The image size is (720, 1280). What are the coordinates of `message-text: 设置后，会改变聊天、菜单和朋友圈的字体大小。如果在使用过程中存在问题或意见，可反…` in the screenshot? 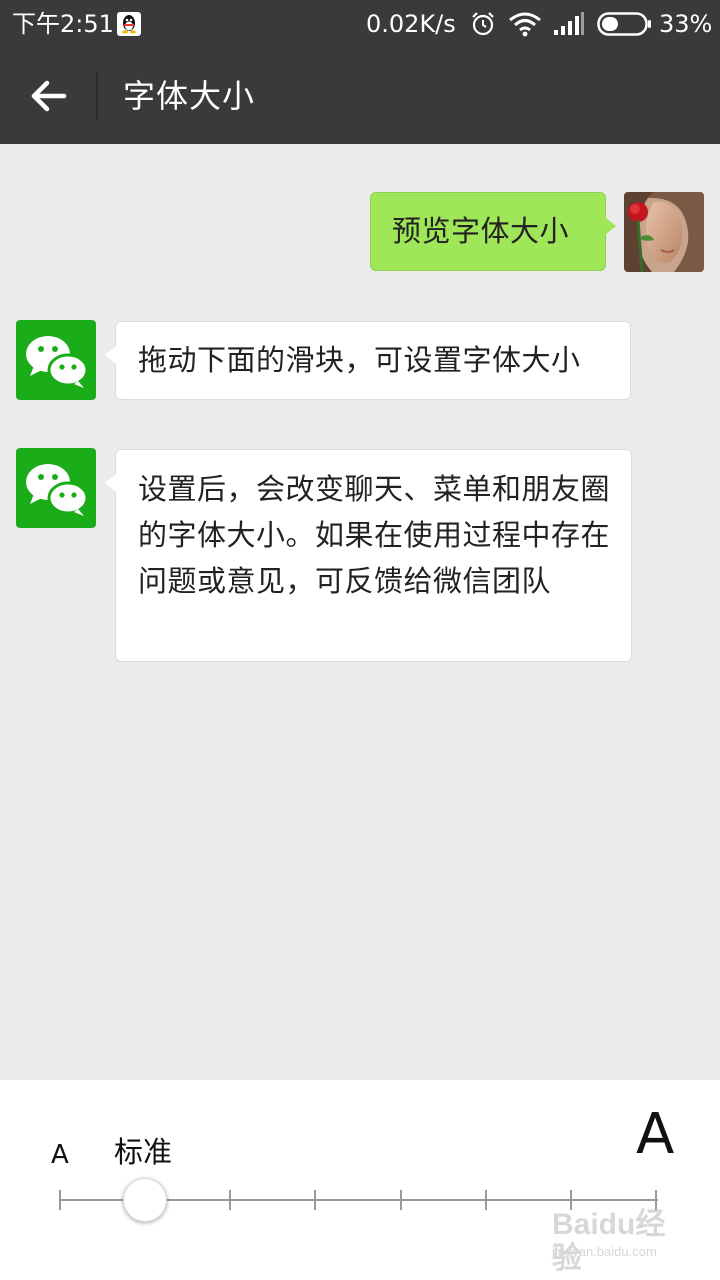 It's located at (374, 535).